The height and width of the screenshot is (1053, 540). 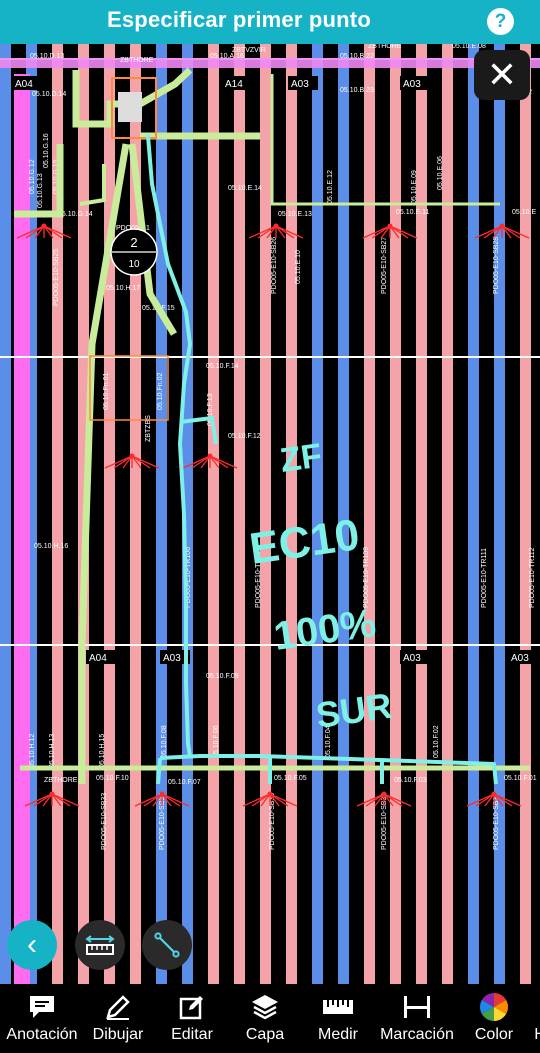 I want to click on tool-label: Marcación, so click(x=417, y=1034).